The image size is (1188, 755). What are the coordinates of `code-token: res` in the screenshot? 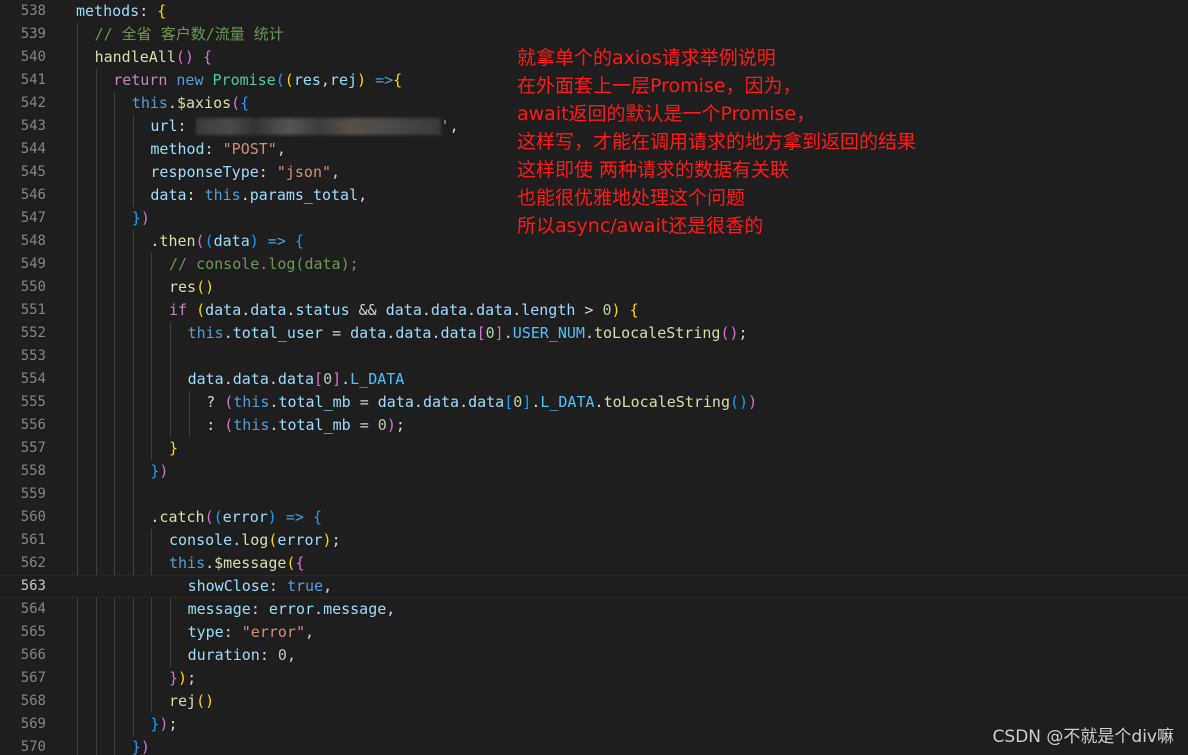 It's located at (307, 80).